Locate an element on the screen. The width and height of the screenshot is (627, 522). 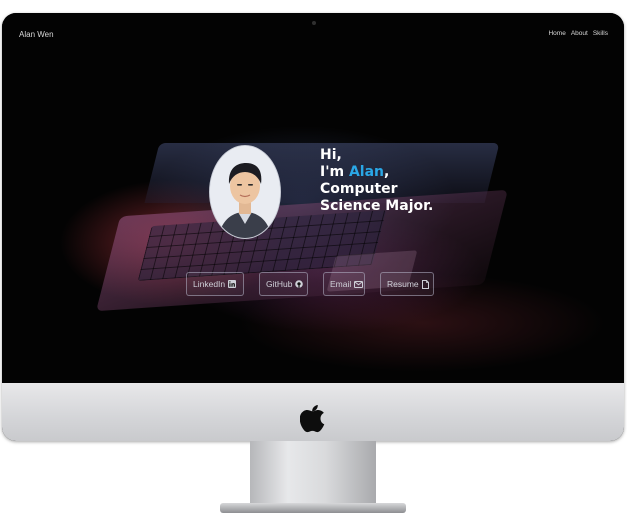
github-button: GitHub is located at coordinates (283, 284).